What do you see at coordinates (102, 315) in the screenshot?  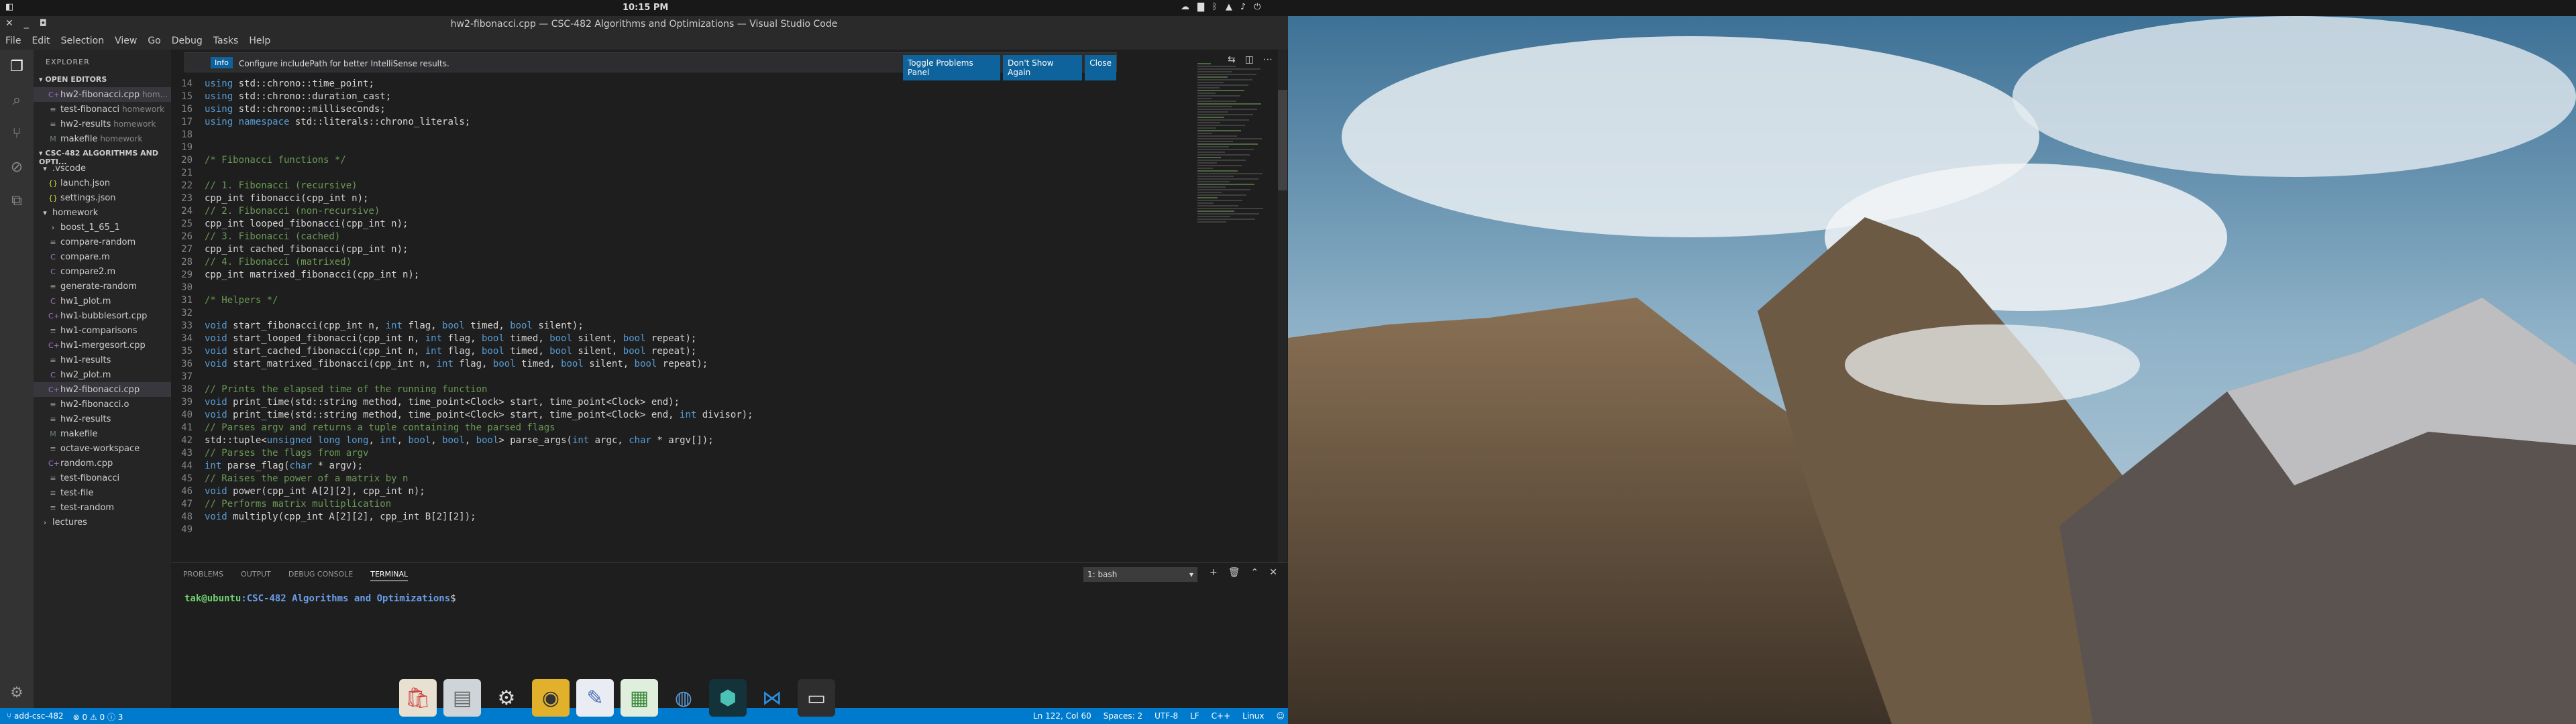 I see `file-tree-item: C+hw1-bubblesort.cpp` at bounding box center [102, 315].